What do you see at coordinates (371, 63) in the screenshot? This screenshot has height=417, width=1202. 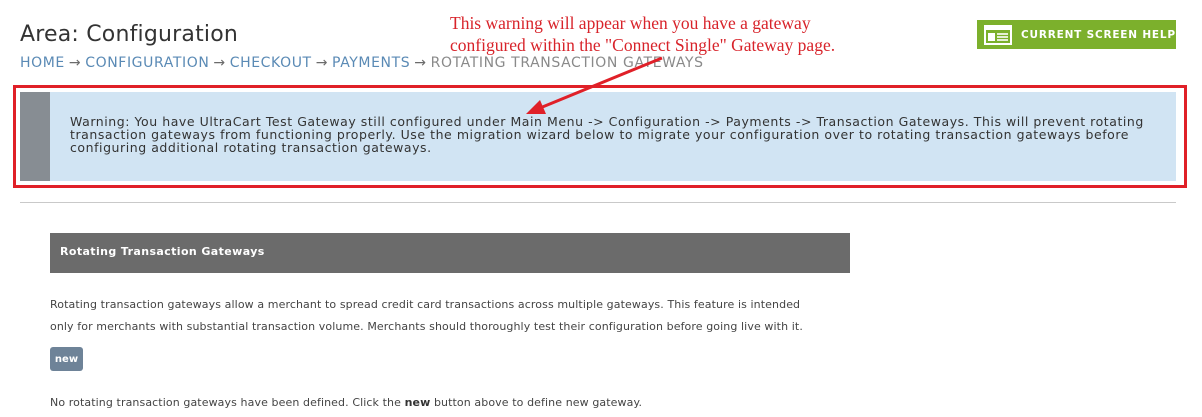 I see `breadcrumb-payments: PAYMENTS` at bounding box center [371, 63].